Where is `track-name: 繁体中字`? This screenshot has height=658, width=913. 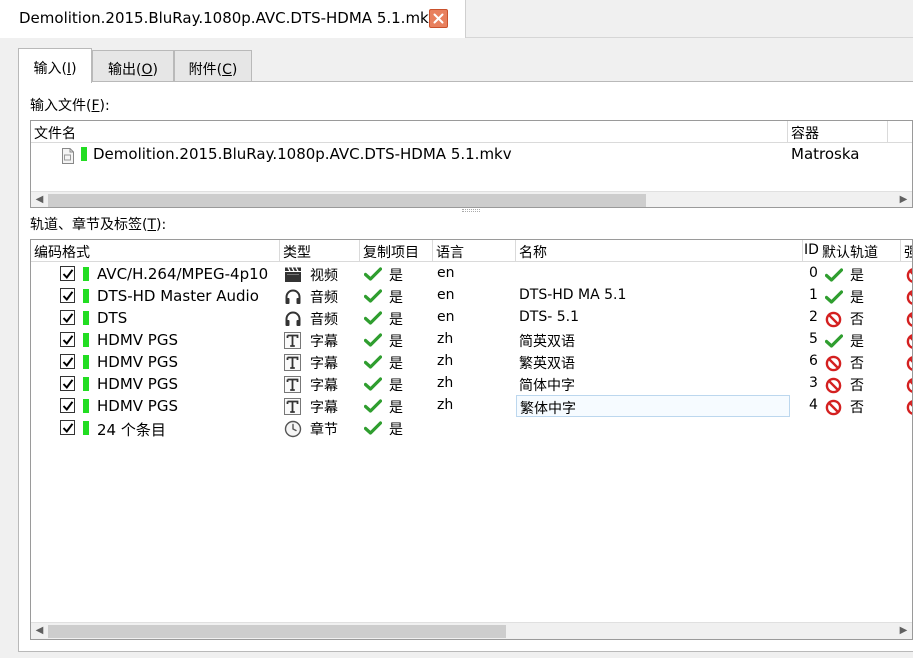
track-name: 繁体中字 is located at coordinates (653, 406).